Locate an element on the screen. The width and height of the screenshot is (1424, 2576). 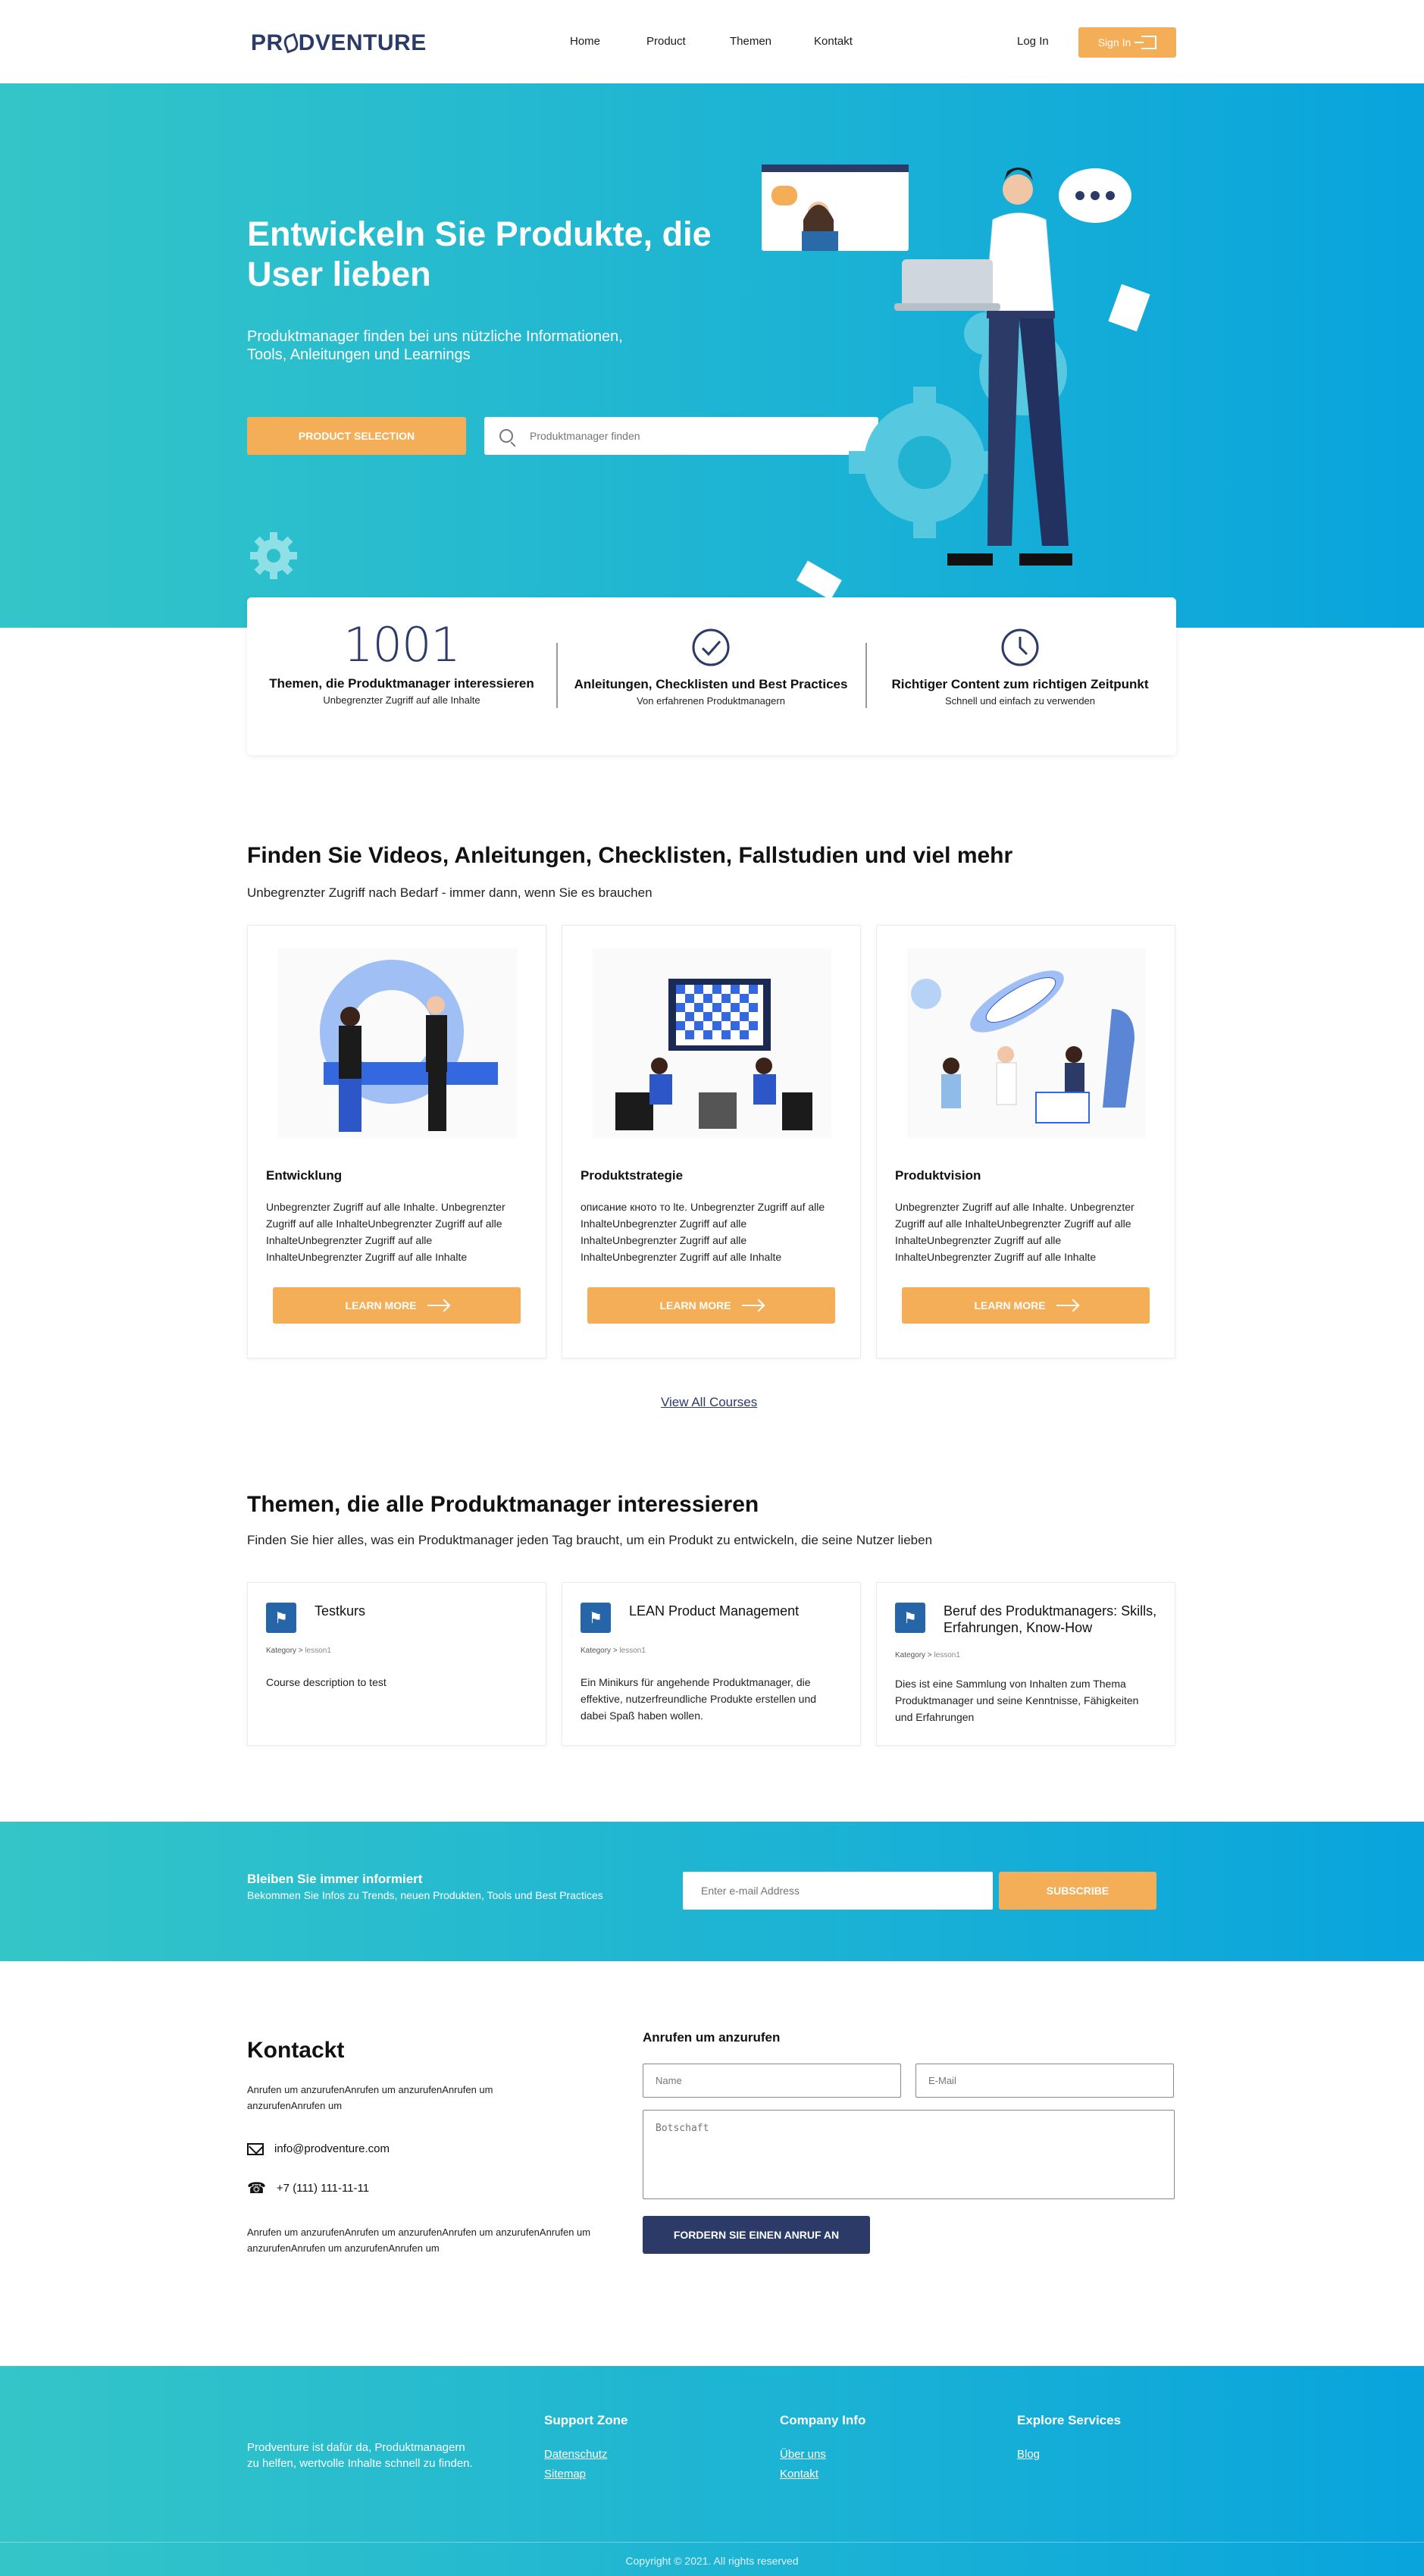
view-all-courses-link: View All Courses is located at coordinates (709, 1402).